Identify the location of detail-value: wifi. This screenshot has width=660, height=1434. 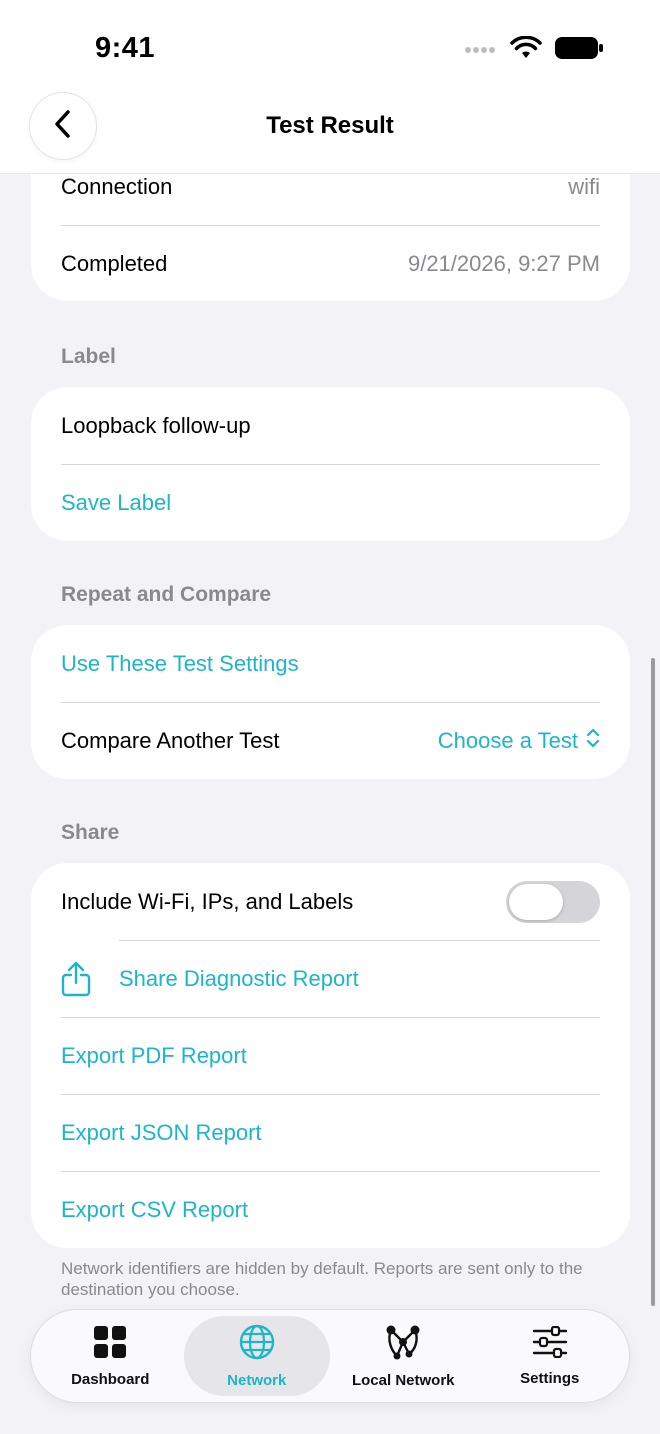
(584, 186).